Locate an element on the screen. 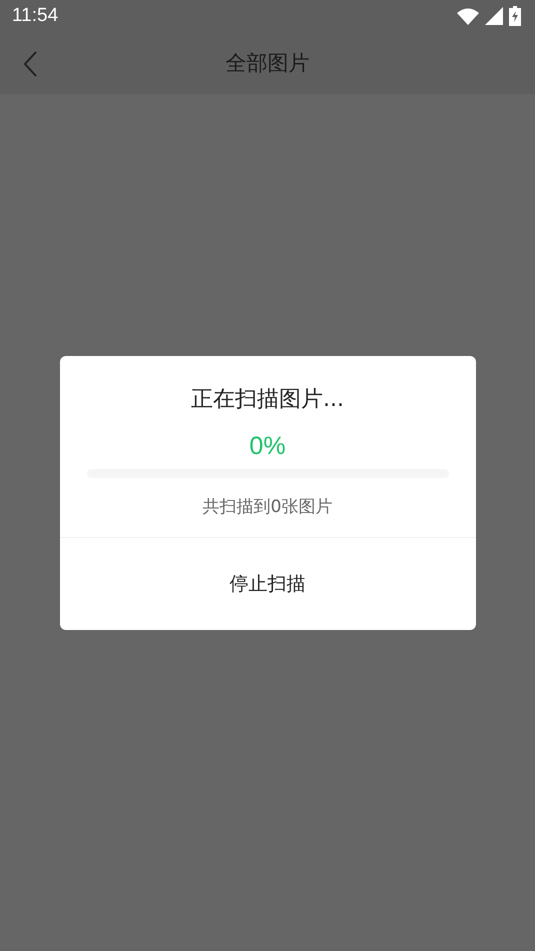 This screenshot has height=951, width=535. header-title: 全部图片 is located at coordinates (268, 63).